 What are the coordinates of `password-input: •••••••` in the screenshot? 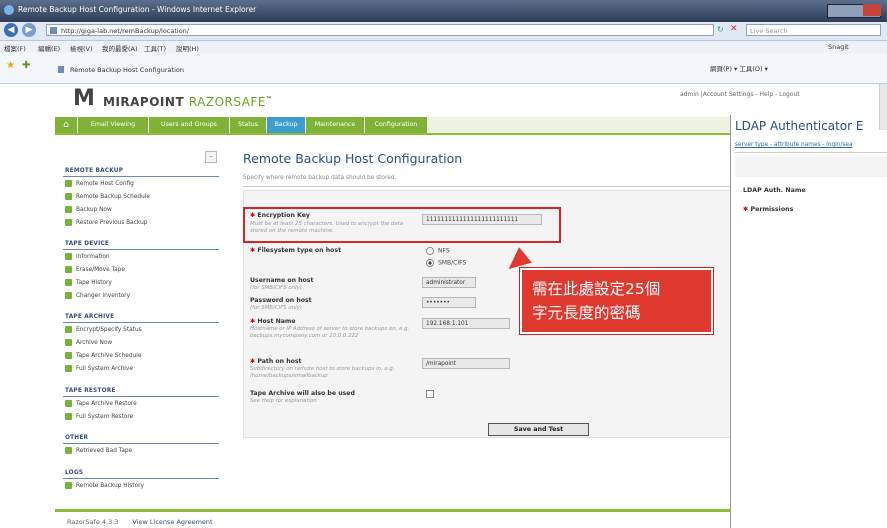 It's located at (449, 302).